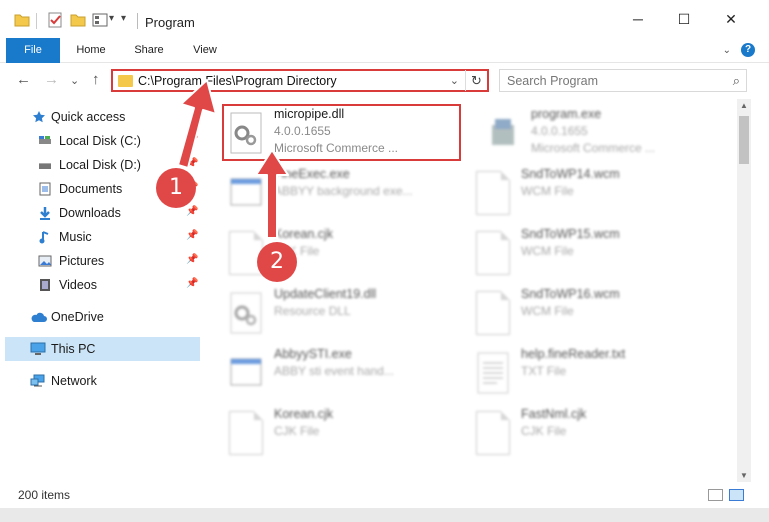 This screenshot has height=522, width=769. I want to click on title-bar: ▾ ▾ Program ─ ☐ ✕, so click(384, 19).